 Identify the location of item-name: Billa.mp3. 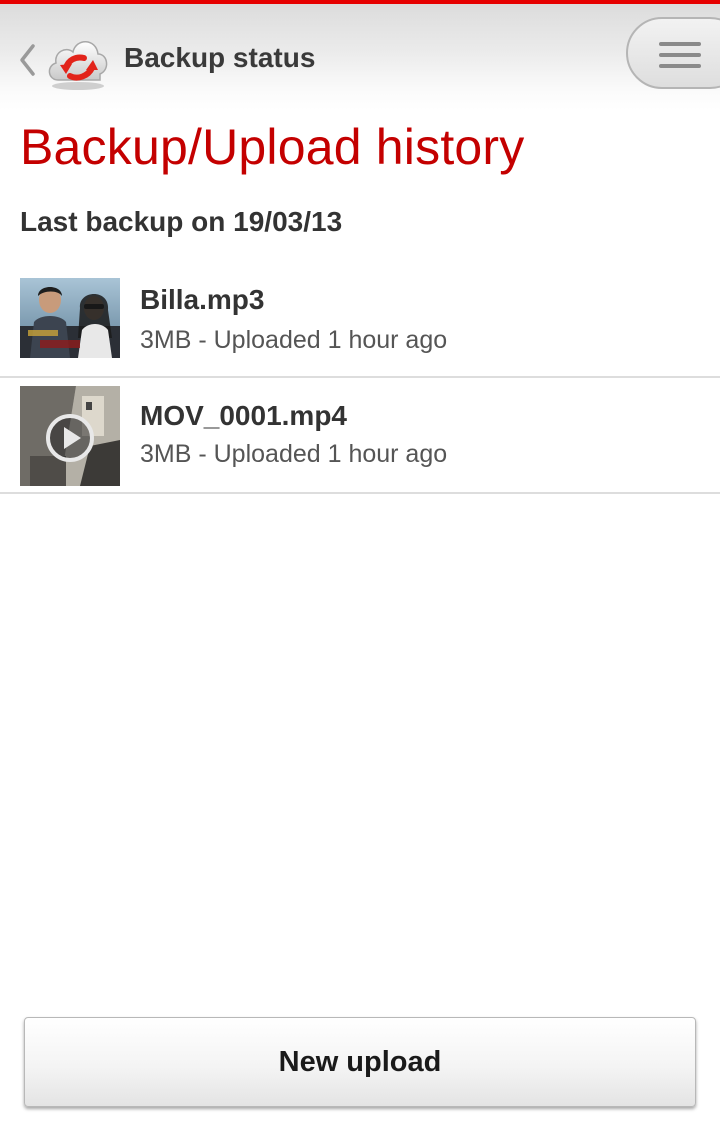
(202, 299).